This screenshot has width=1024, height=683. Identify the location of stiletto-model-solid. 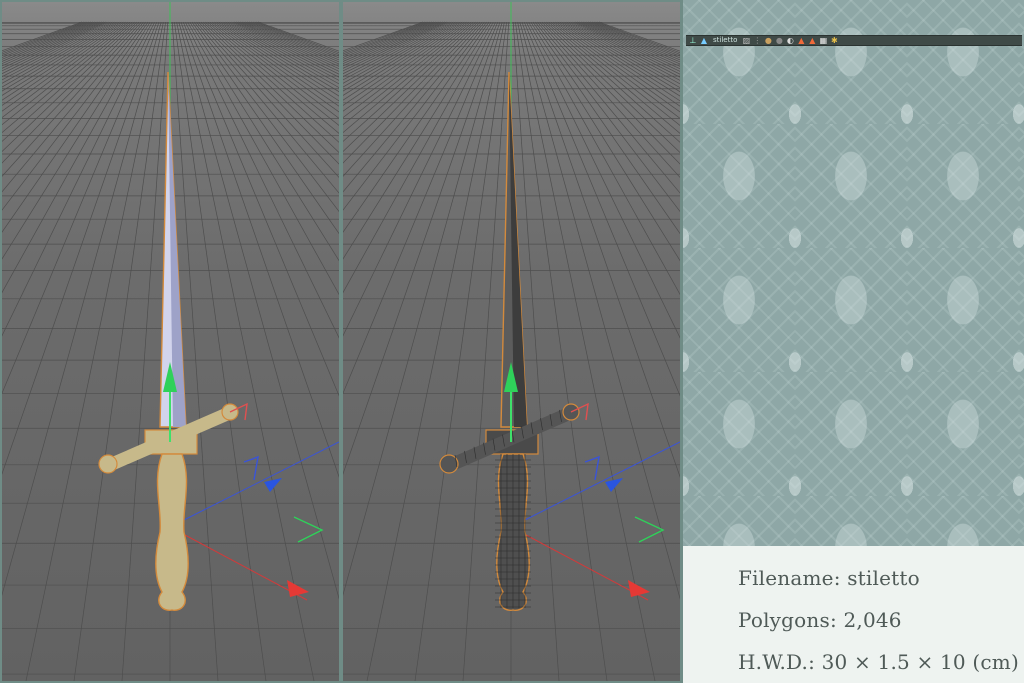
(168, 341).